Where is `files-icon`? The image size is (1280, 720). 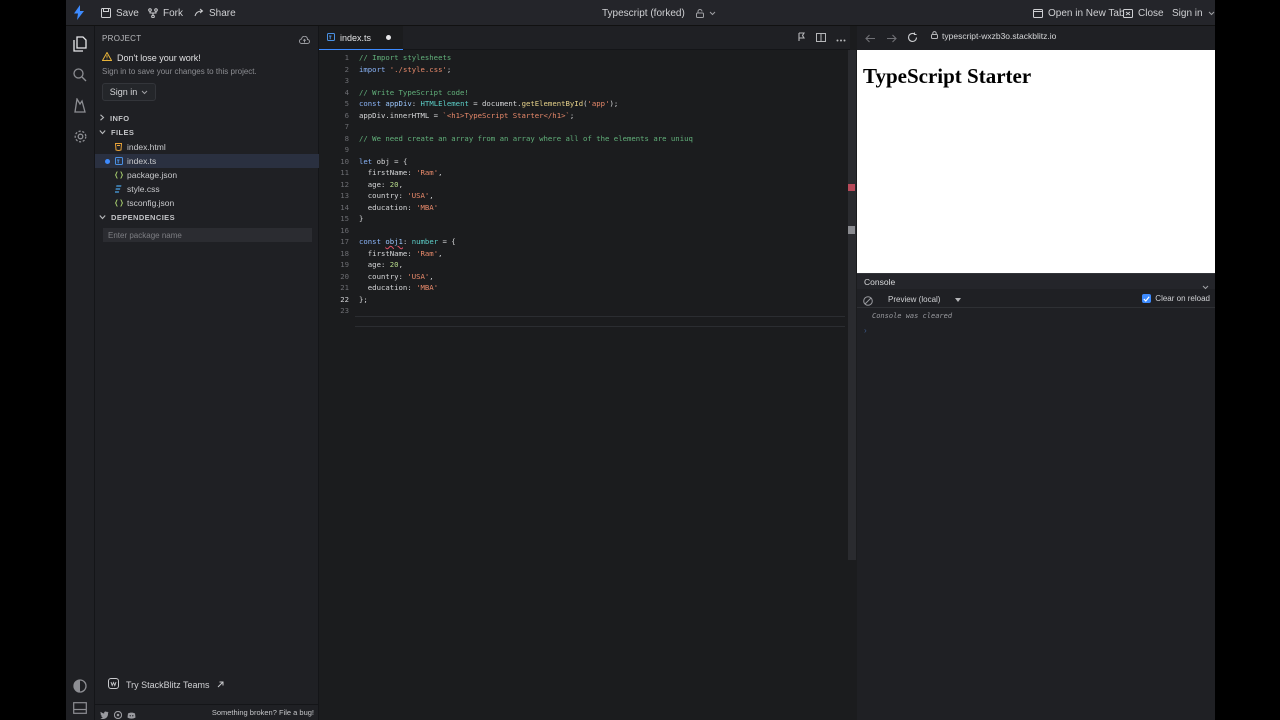
files-icon is located at coordinates (80, 44).